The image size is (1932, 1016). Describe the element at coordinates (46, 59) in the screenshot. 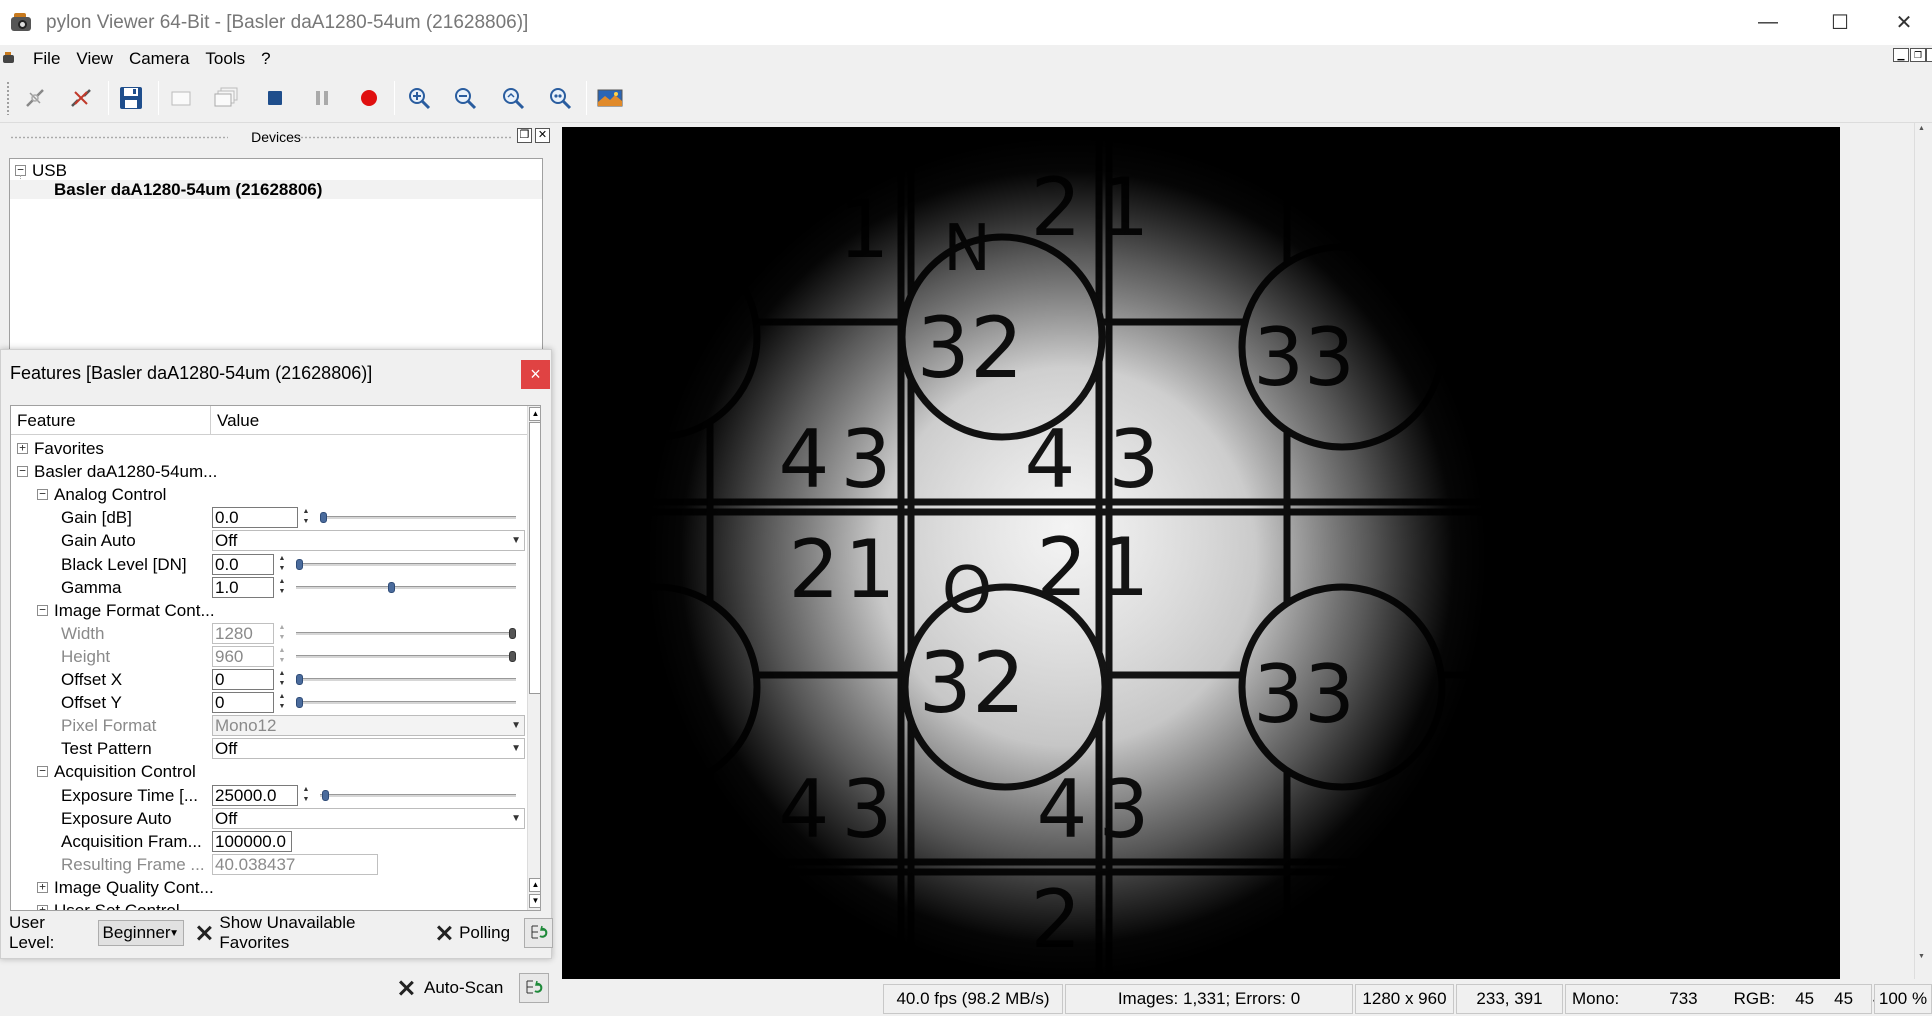

I see `menu-file: File` at that location.